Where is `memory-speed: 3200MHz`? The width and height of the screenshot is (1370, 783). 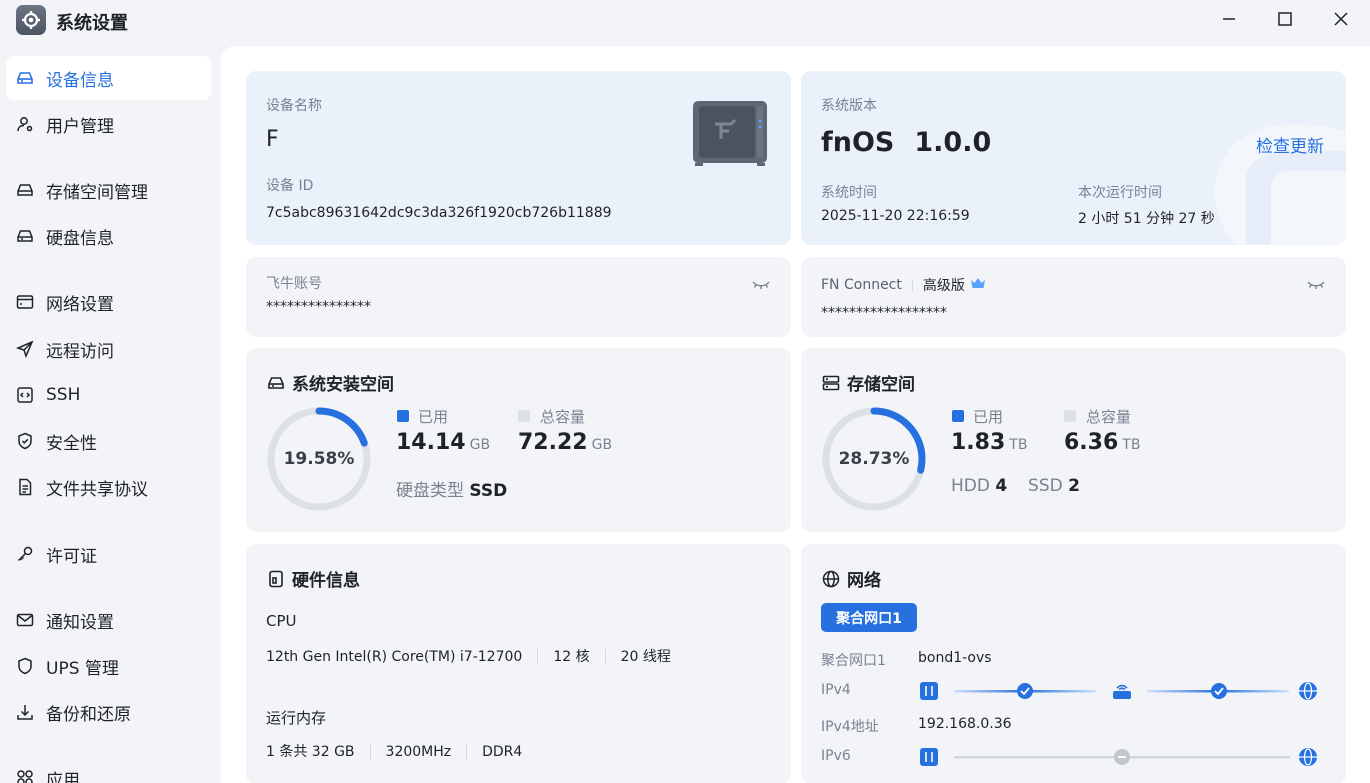
memory-speed: 3200MHz is located at coordinates (418, 752).